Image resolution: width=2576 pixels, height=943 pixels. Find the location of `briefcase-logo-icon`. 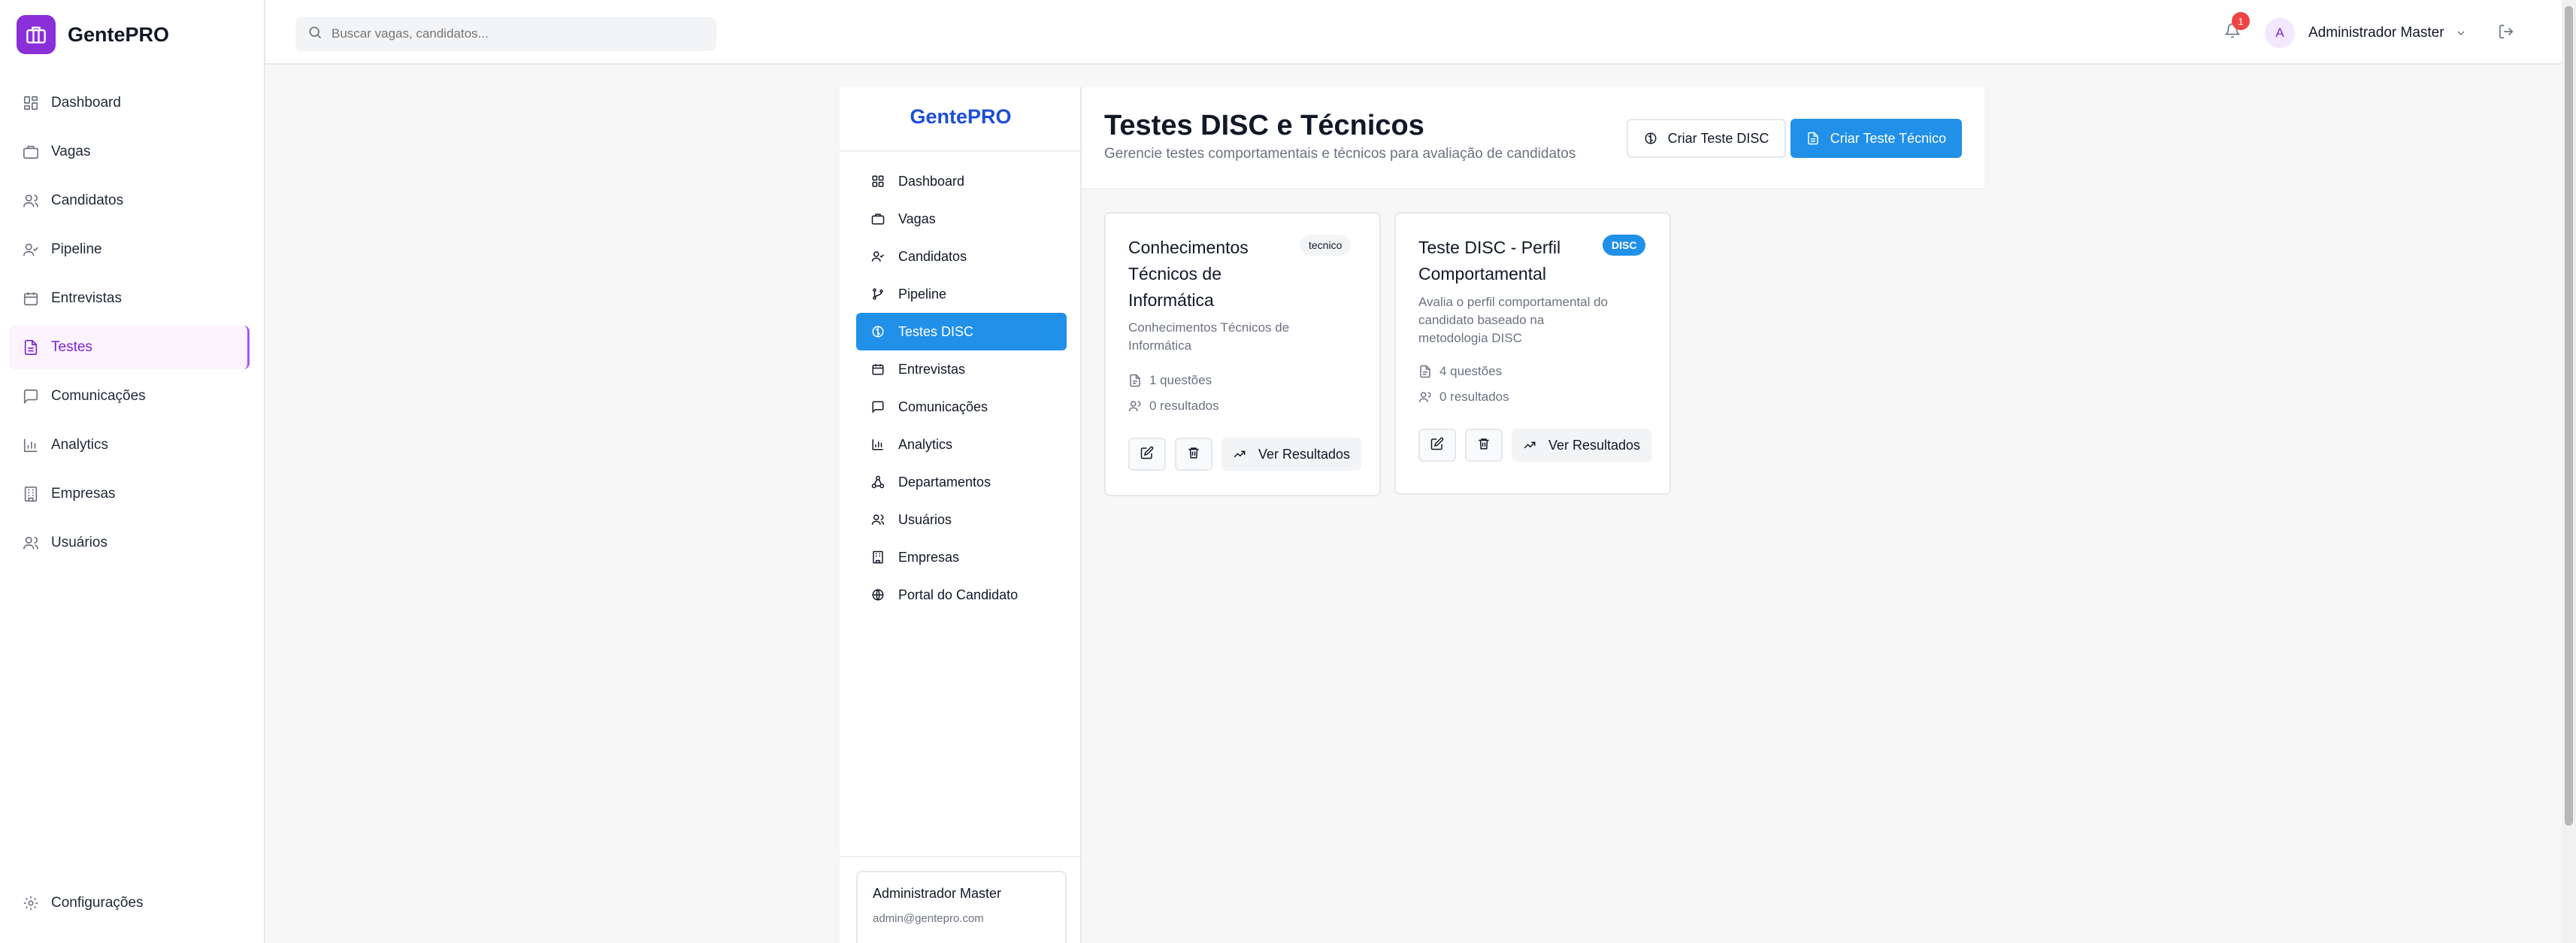

briefcase-logo-icon is located at coordinates (36, 34).